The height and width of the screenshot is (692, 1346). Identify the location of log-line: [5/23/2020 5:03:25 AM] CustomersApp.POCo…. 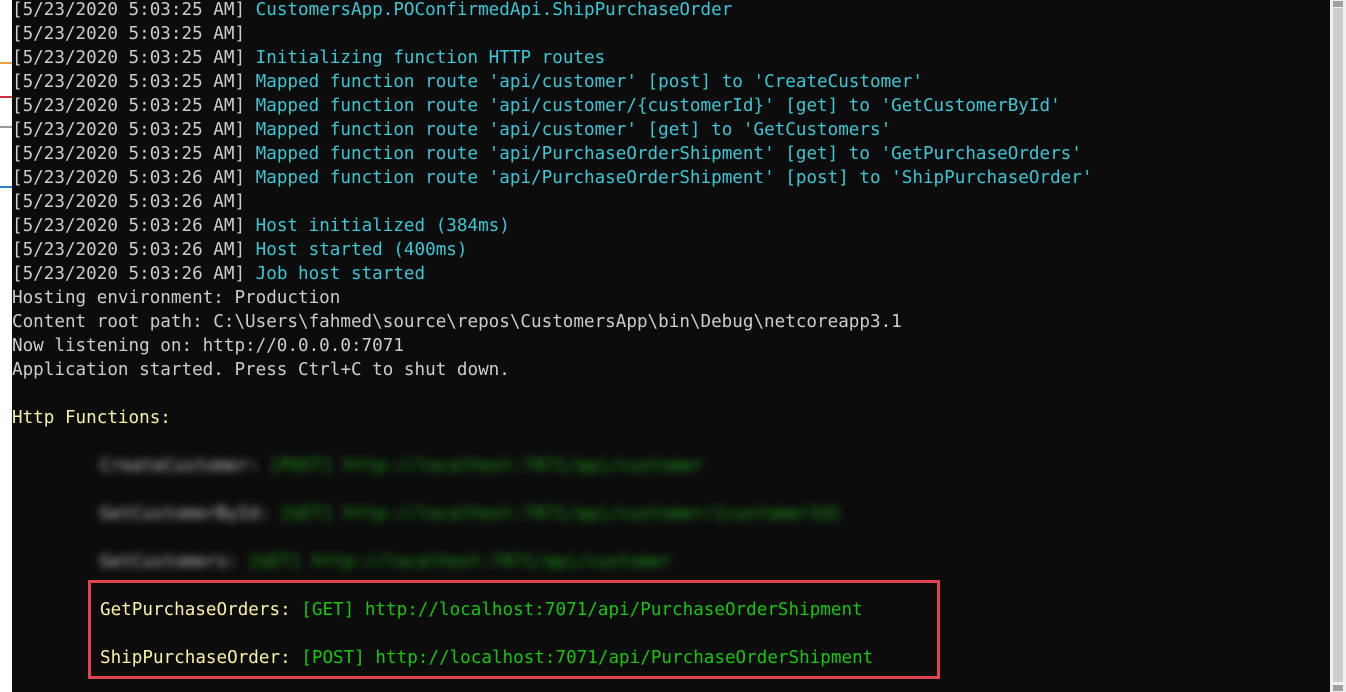
(372, 11).